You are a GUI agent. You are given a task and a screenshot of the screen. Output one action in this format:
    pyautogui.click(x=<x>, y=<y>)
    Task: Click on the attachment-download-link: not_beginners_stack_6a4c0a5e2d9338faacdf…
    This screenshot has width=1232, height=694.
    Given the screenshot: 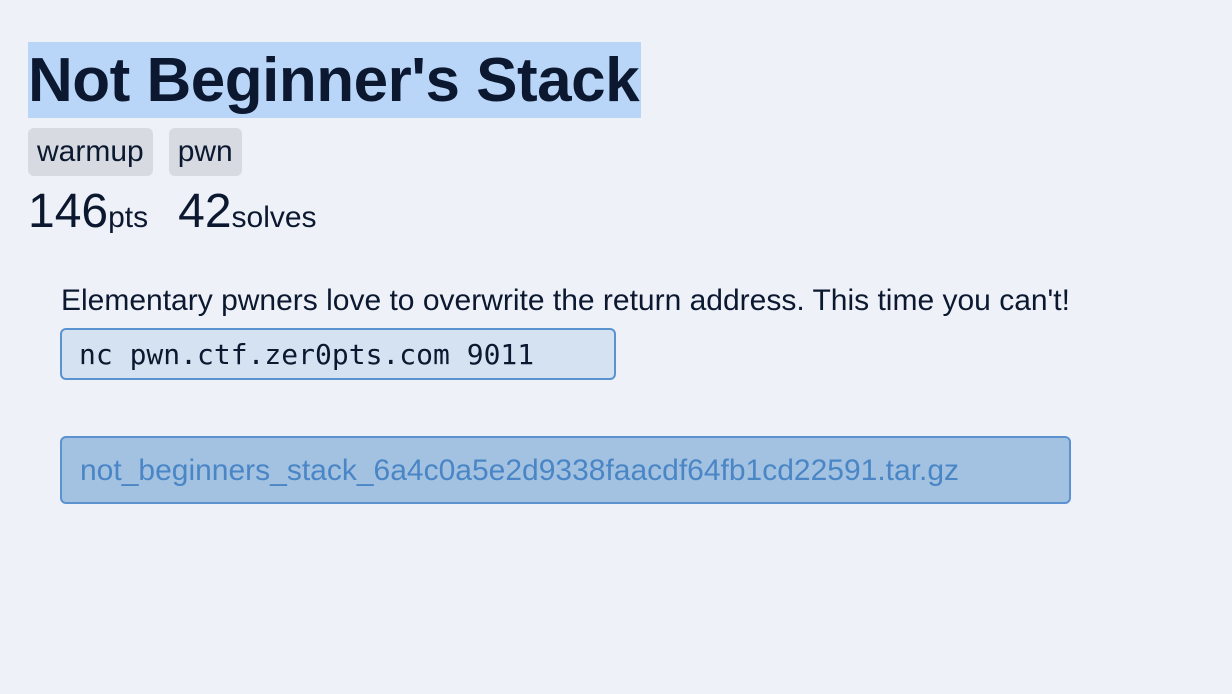 What is the action you would take?
    pyautogui.click(x=565, y=470)
    